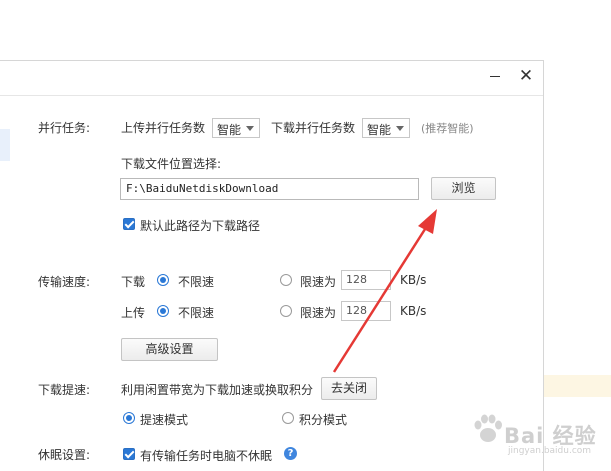  What do you see at coordinates (271, 77) in the screenshot?
I see `title-bar: ✕` at bounding box center [271, 77].